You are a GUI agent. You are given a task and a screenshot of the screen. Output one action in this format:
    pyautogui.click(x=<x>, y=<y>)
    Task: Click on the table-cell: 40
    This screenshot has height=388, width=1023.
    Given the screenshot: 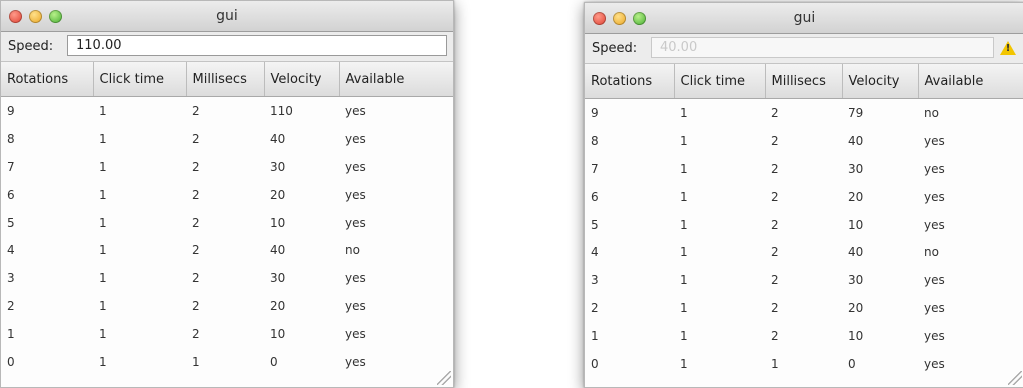 What is the action you would take?
    pyautogui.click(x=278, y=138)
    